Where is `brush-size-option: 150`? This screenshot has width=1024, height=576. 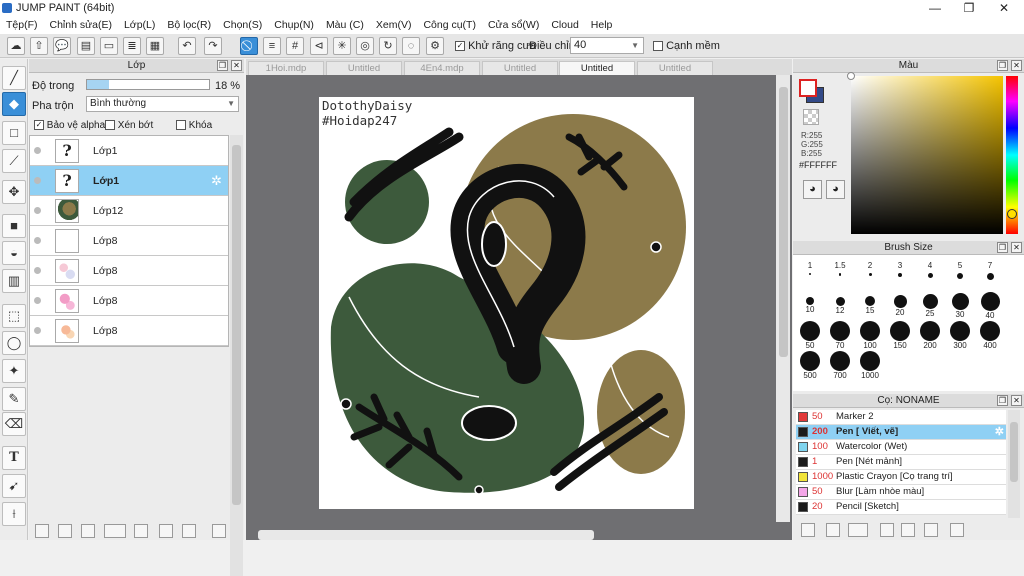
brush-size-option: 150 is located at coordinates (900, 335).